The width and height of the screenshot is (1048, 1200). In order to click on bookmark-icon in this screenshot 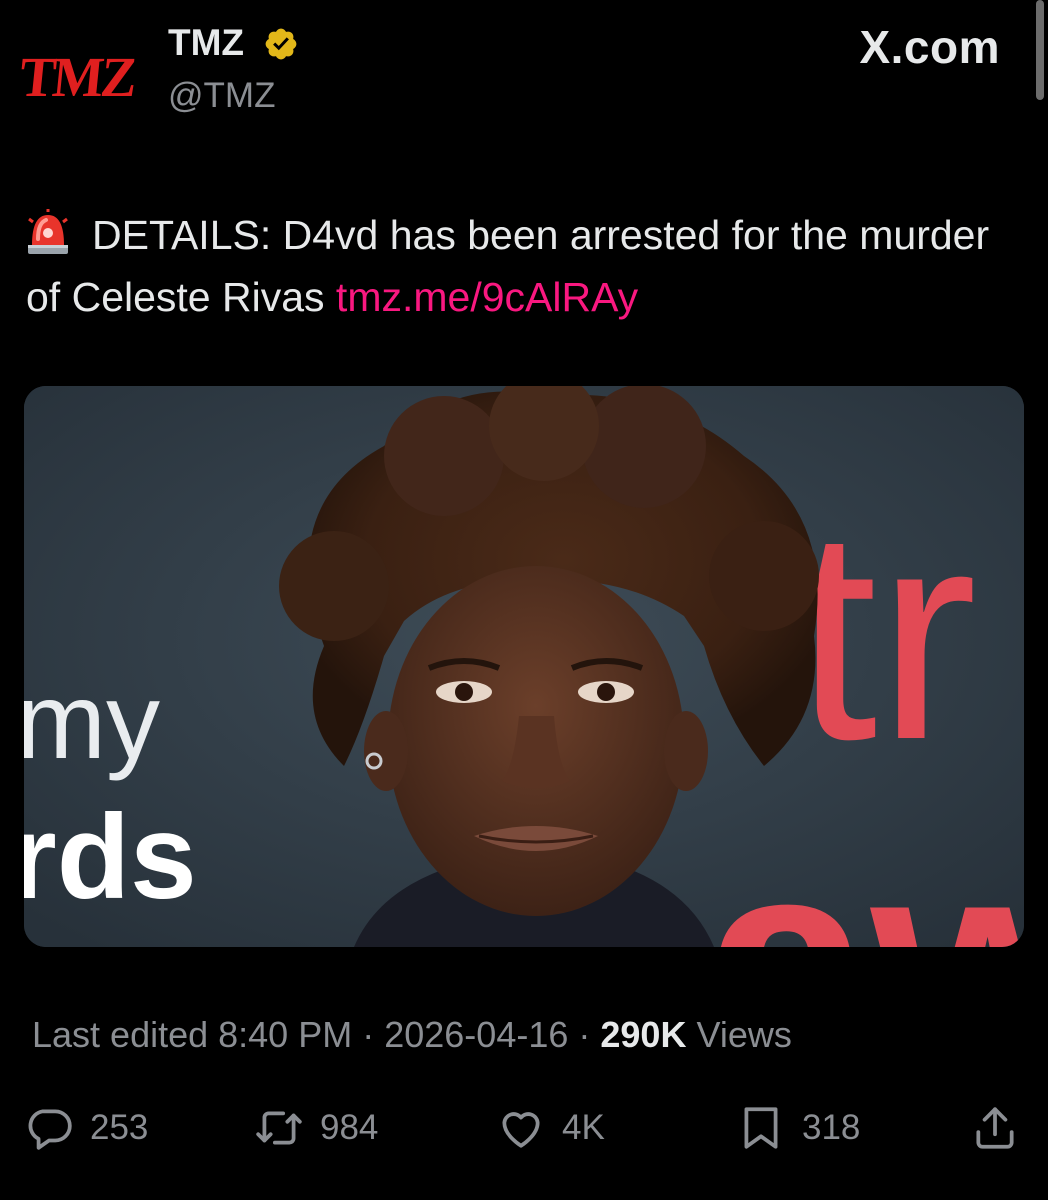, I will do `click(761, 1128)`.